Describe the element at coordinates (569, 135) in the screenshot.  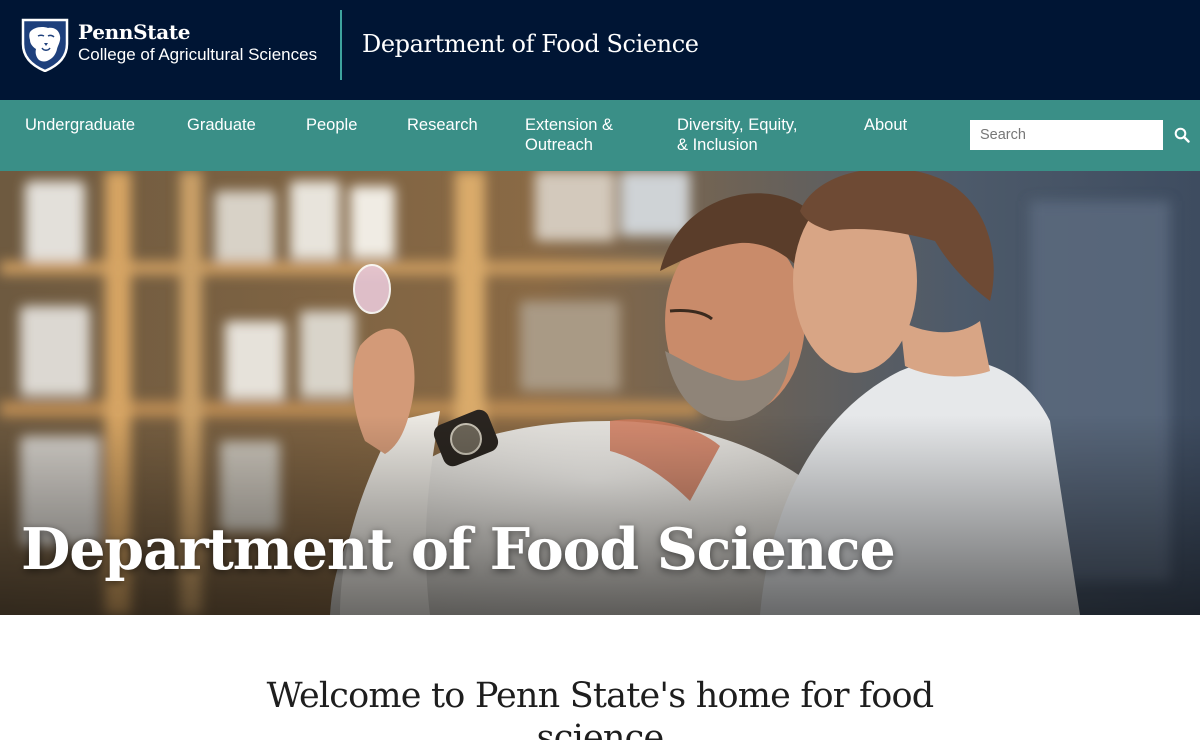
I see `nav-item-extension-outreach: Extension & Outreach` at that location.